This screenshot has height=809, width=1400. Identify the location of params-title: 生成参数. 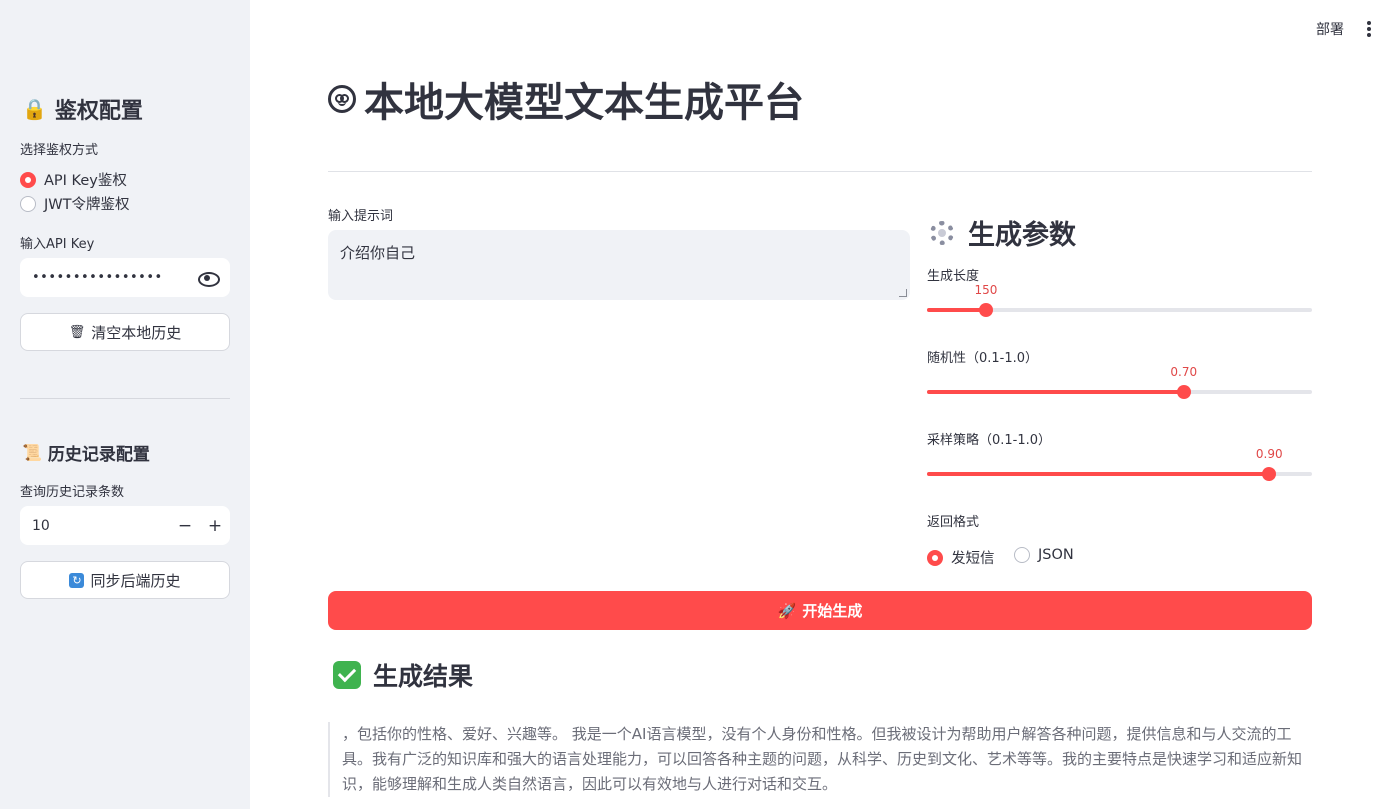
(1022, 235).